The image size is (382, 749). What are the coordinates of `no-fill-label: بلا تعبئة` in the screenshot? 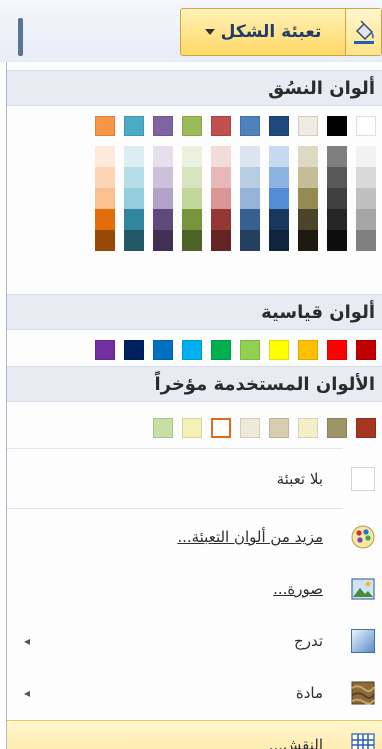 It's located at (299, 479).